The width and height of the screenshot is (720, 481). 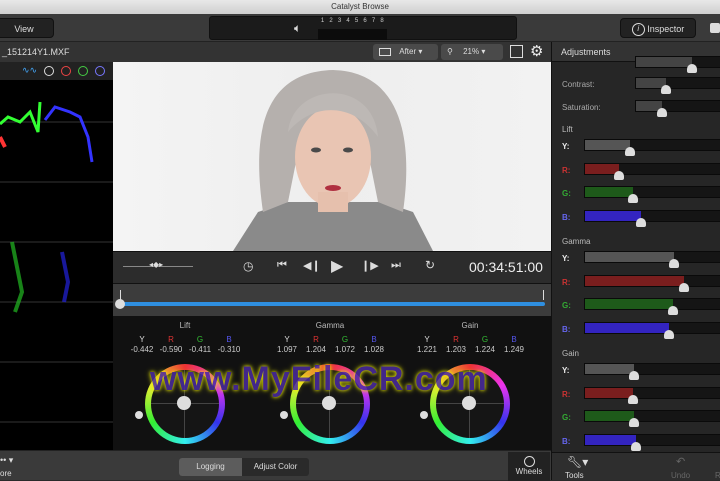 What do you see at coordinates (29, 70) in the screenshot?
I see `waveform-icon: ∿∿` at bounding box center [29, 70].